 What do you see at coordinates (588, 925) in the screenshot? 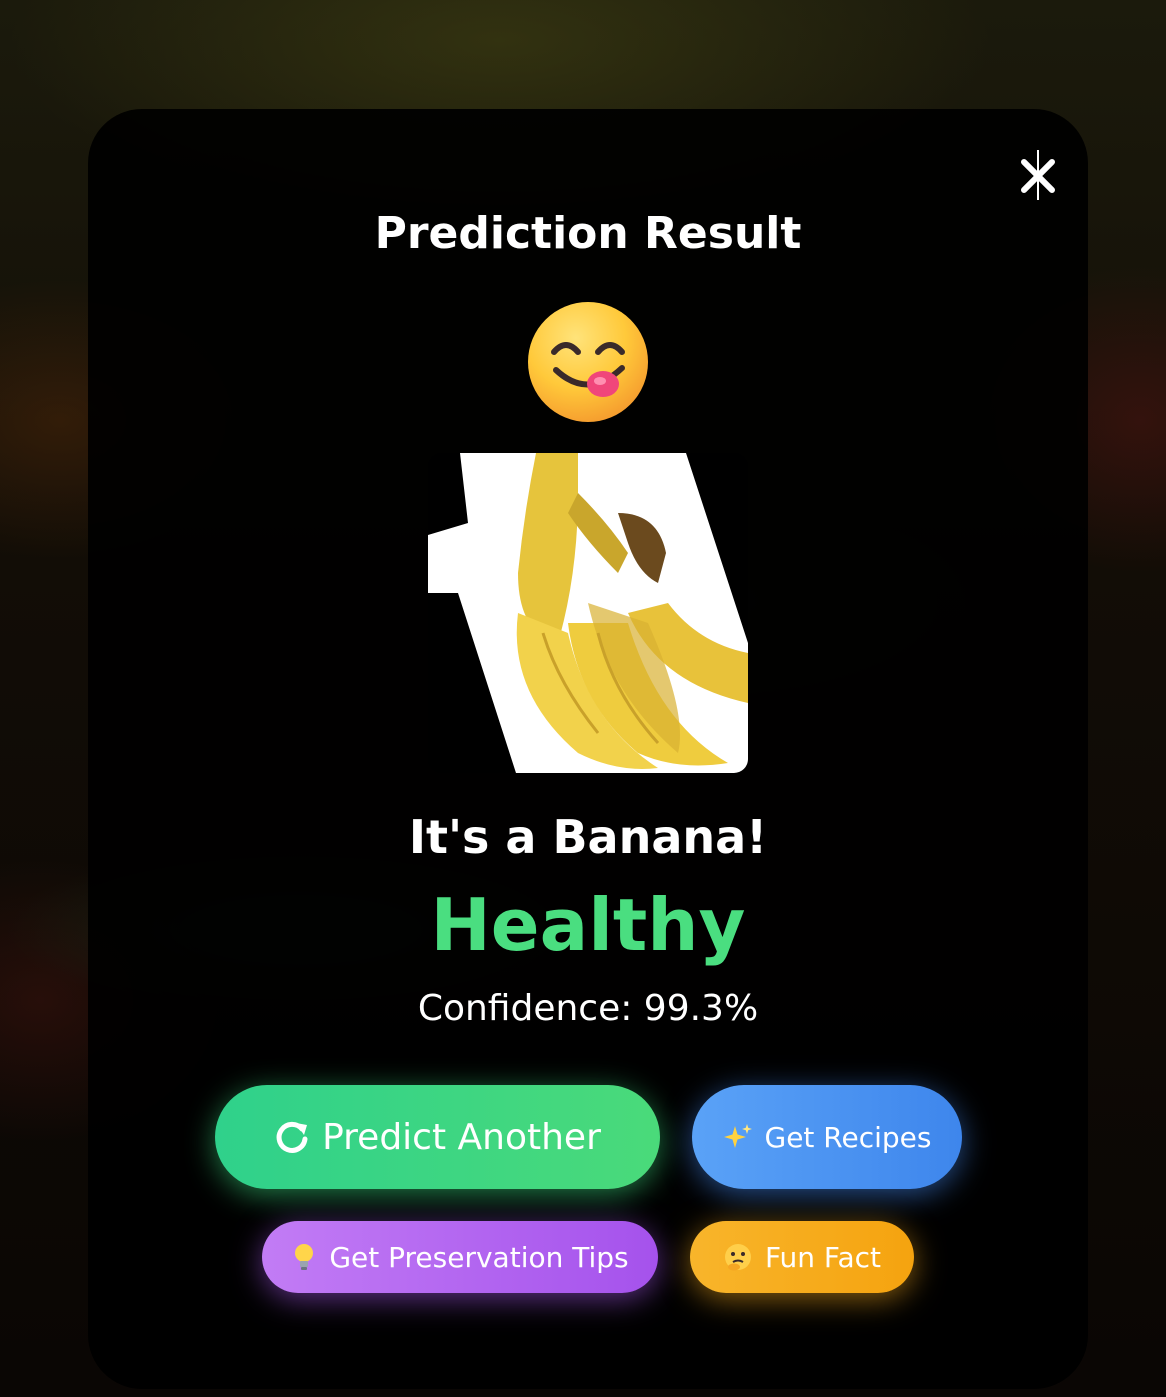
I see `health-status: Healthy` at bounding box center [588, 925].